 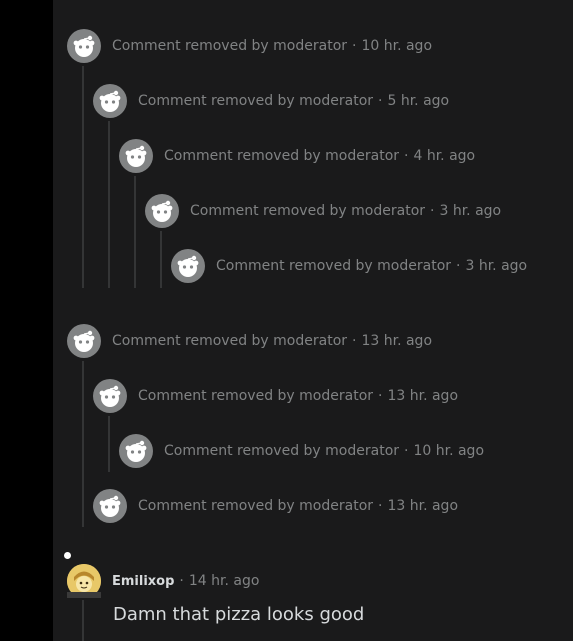 I want to click on user-comment-header: Emilixop · 14 hr. ago, so click(x=163, y=581).